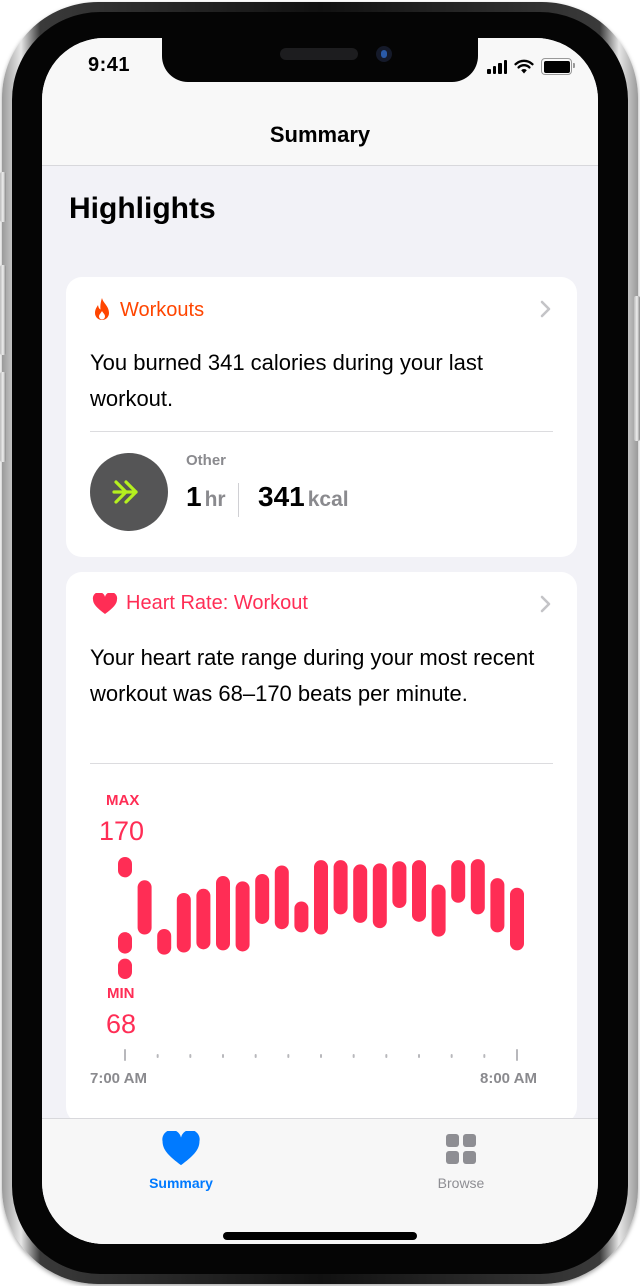 Image resolution: width=640 pixels, height=1286 pixels. Describe the element at coordinates (497, 66) in the screenshot. I see `cellular-signal-icon` at that location.